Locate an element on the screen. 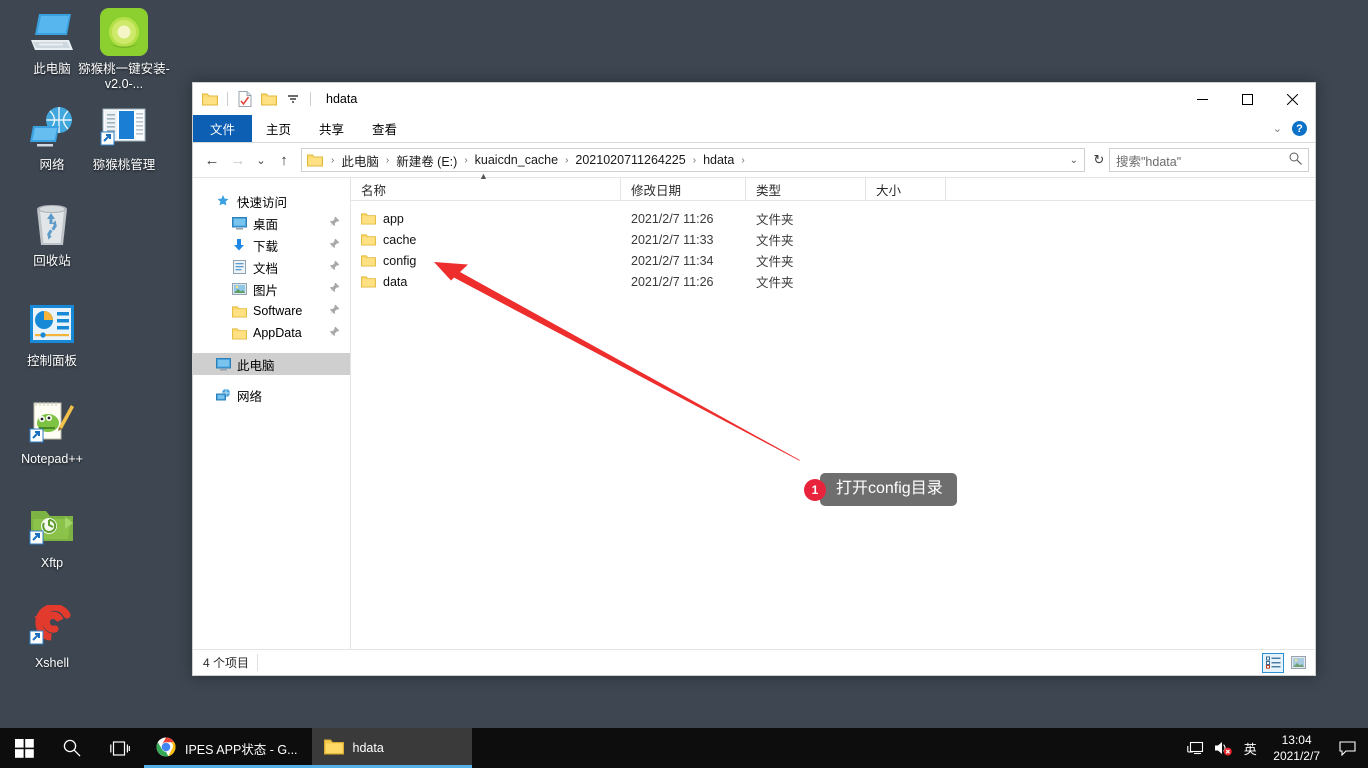 The image size is (1368, 768). breadcrumb-segment-timestamp: 2021020711264225 is located at coordinates (630, 160).